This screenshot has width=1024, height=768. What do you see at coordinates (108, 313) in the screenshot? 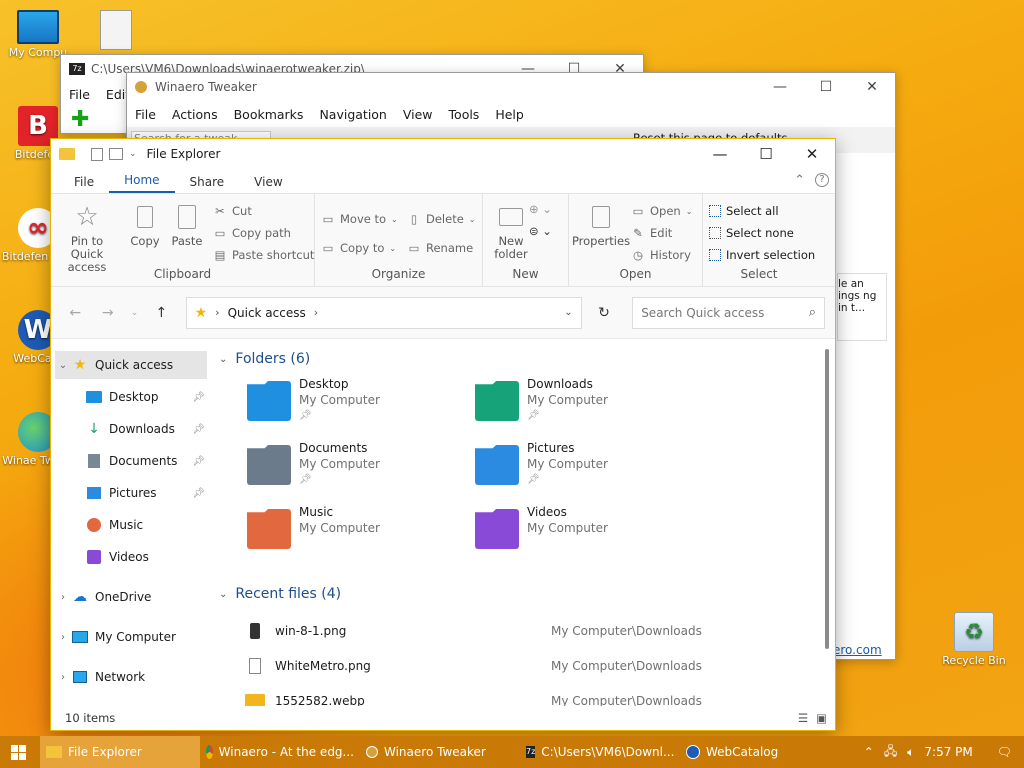
I see `forward-arrow-icon: →` at bounding box center [108, 313].